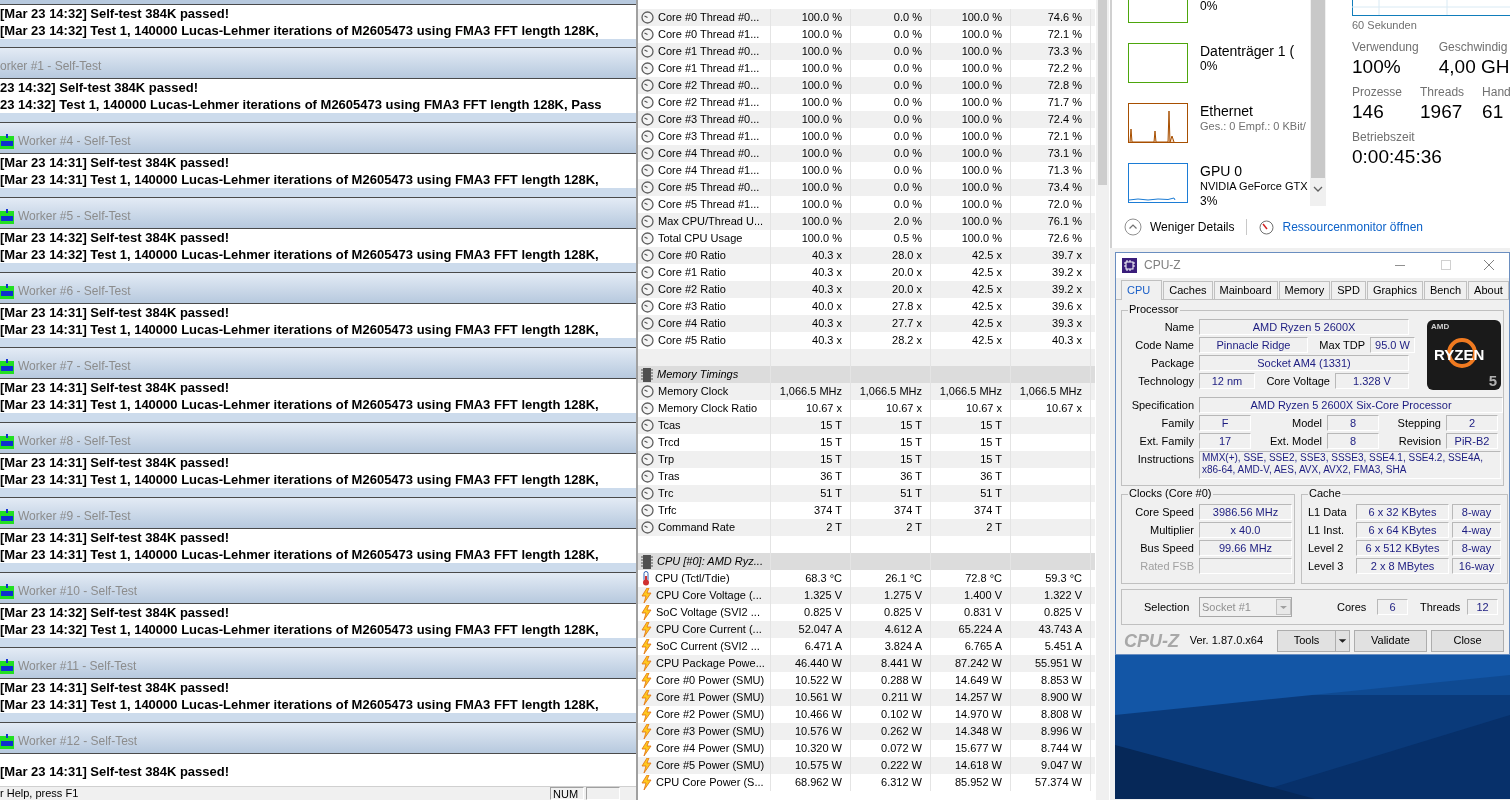  I want to click on tab: About, so click(1488, 290).